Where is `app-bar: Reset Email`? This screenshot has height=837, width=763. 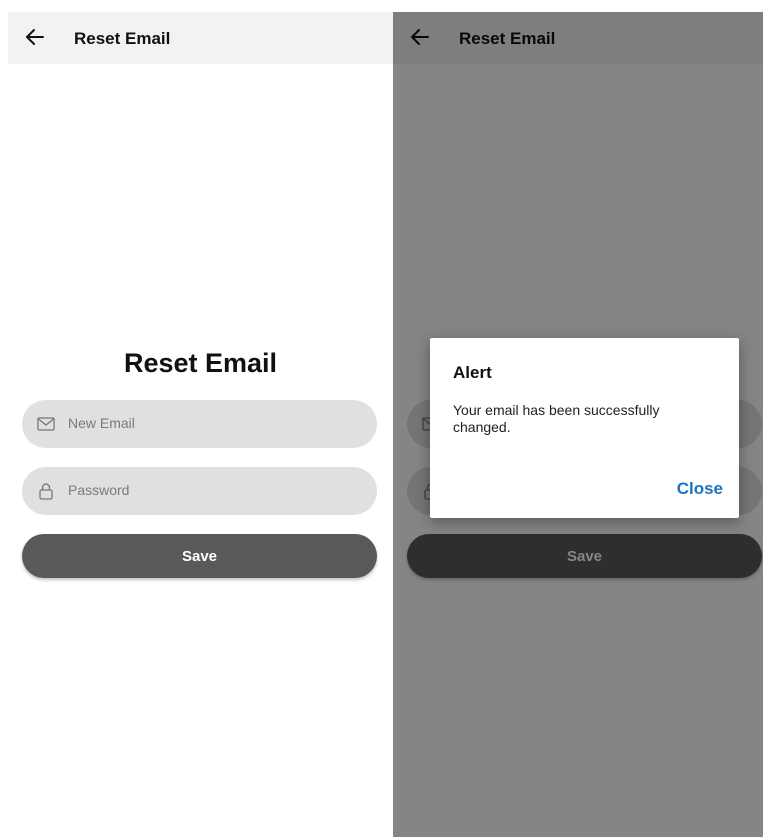
app-bar: Reset Email is located at coordinates (200, 38).